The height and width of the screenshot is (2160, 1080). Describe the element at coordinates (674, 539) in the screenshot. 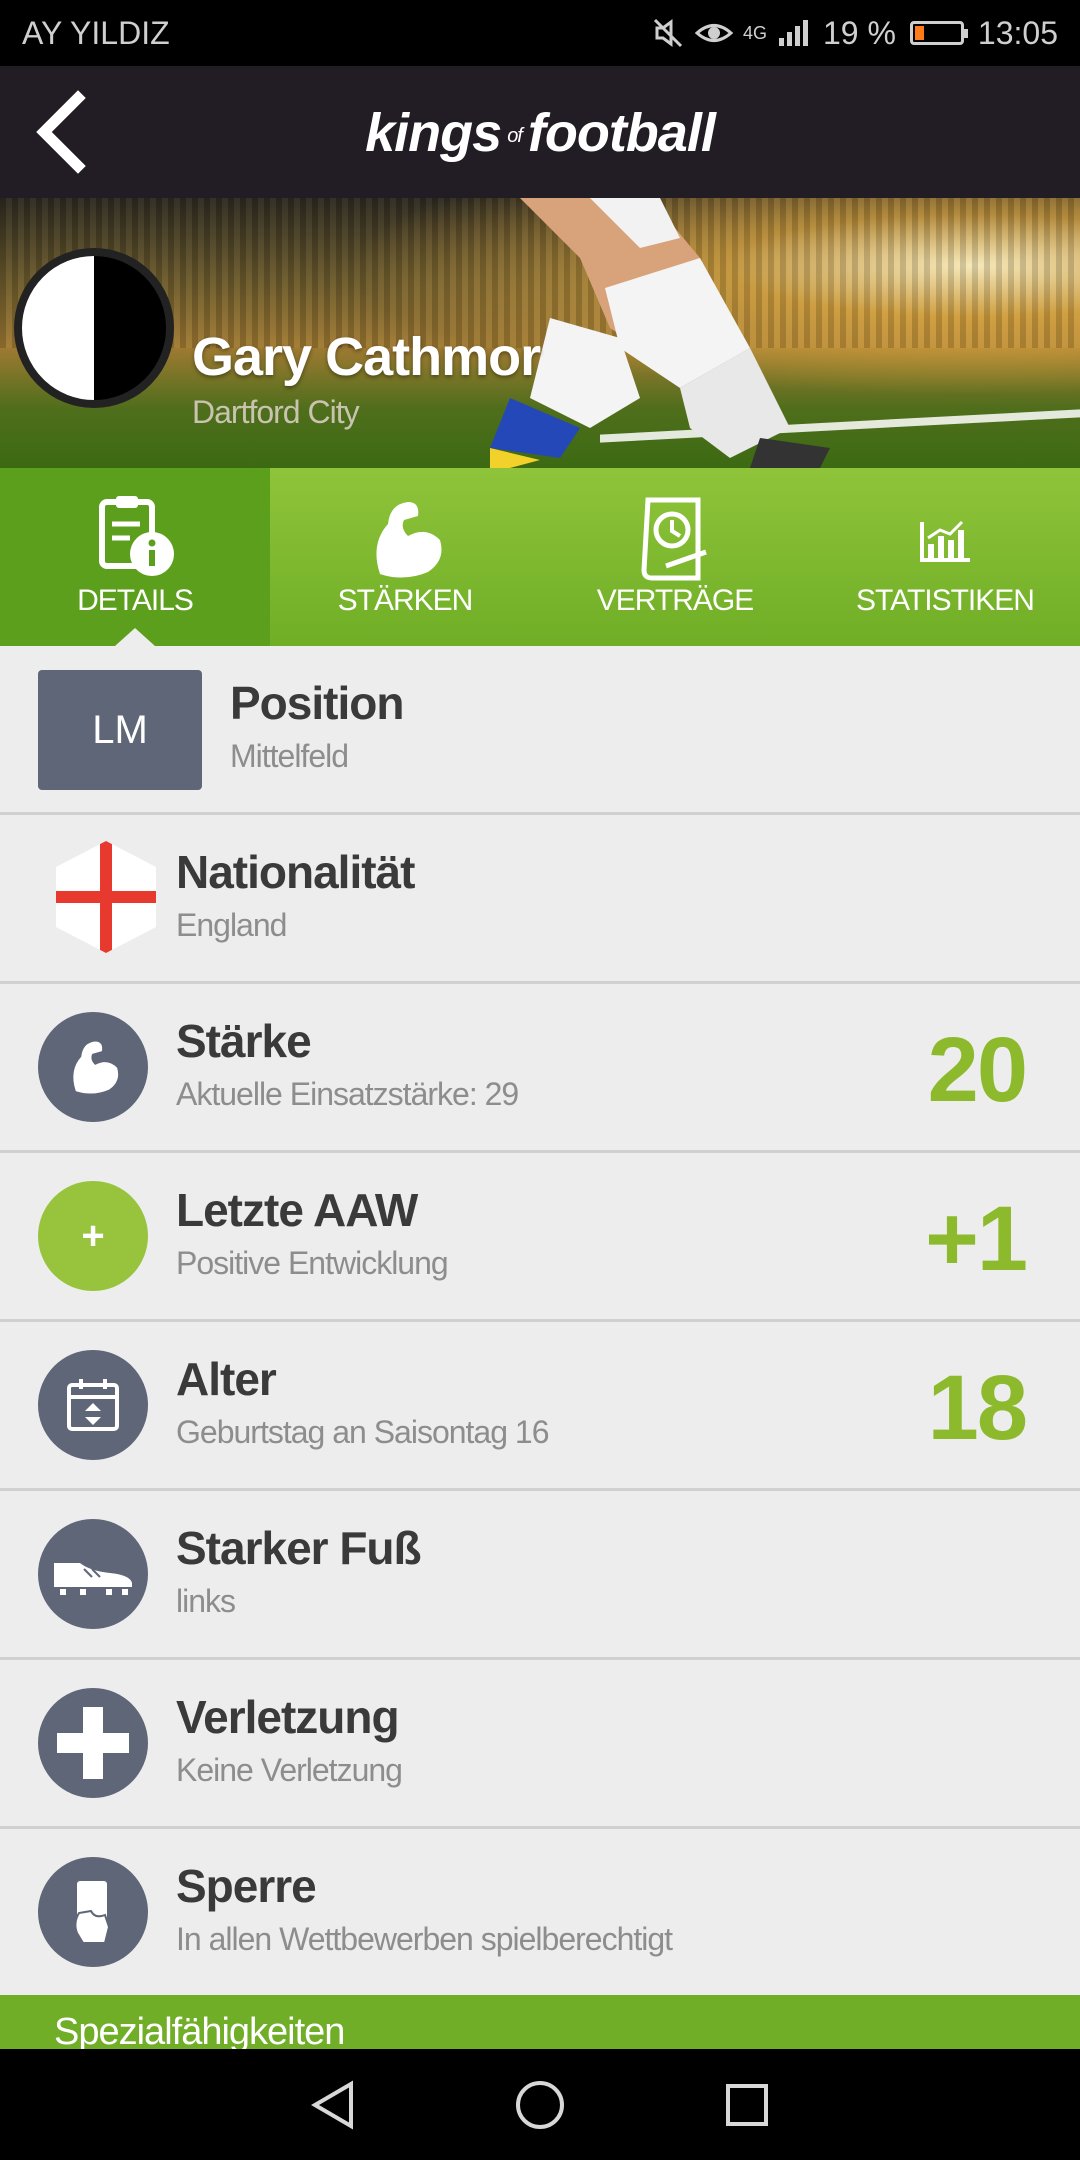

I see `contract-clock-icon` at that location.